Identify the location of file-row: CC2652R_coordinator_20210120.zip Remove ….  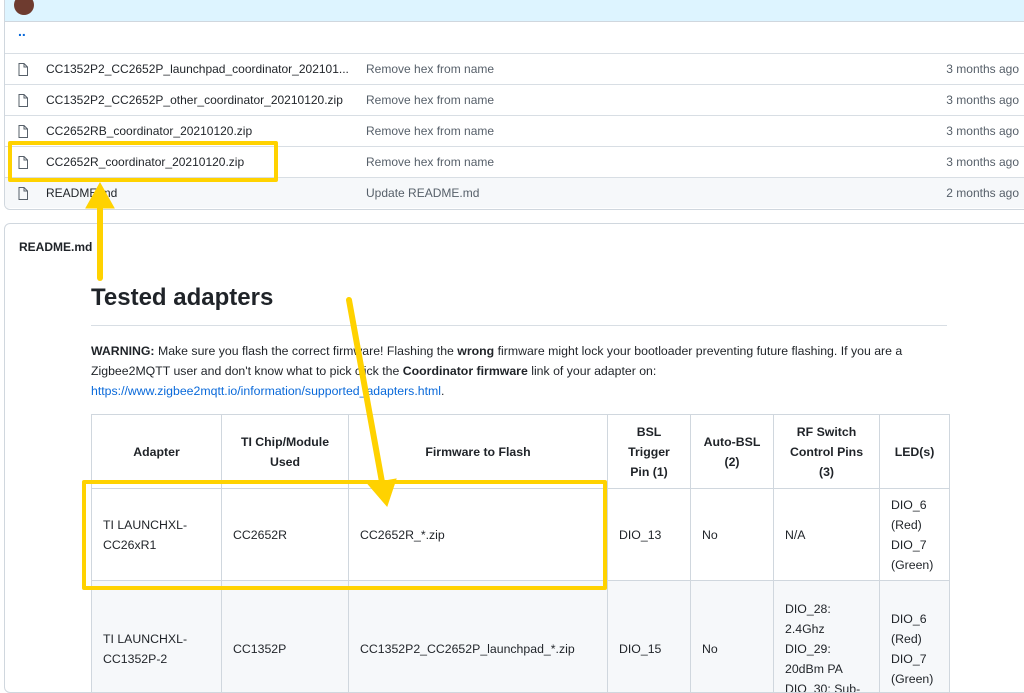
(514, 161).